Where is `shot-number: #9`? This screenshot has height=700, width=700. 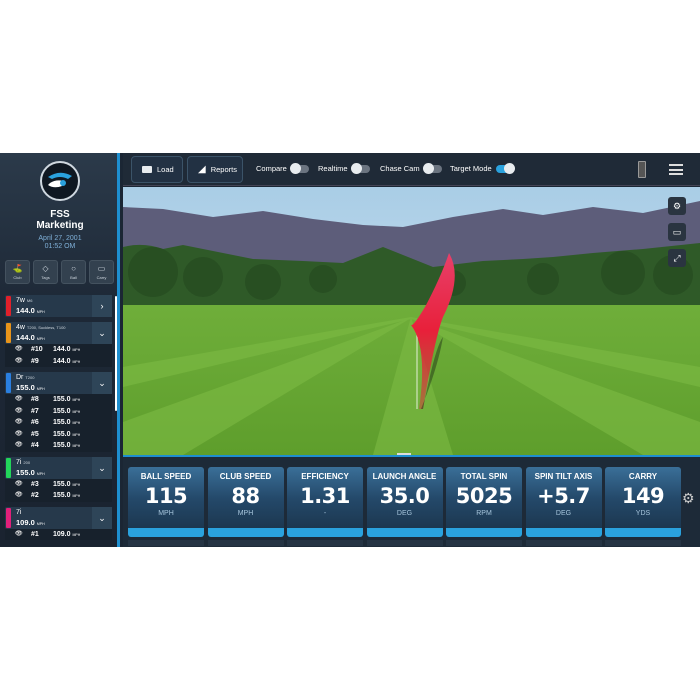
shot-number: #9 is located at coordinates (35, 361).